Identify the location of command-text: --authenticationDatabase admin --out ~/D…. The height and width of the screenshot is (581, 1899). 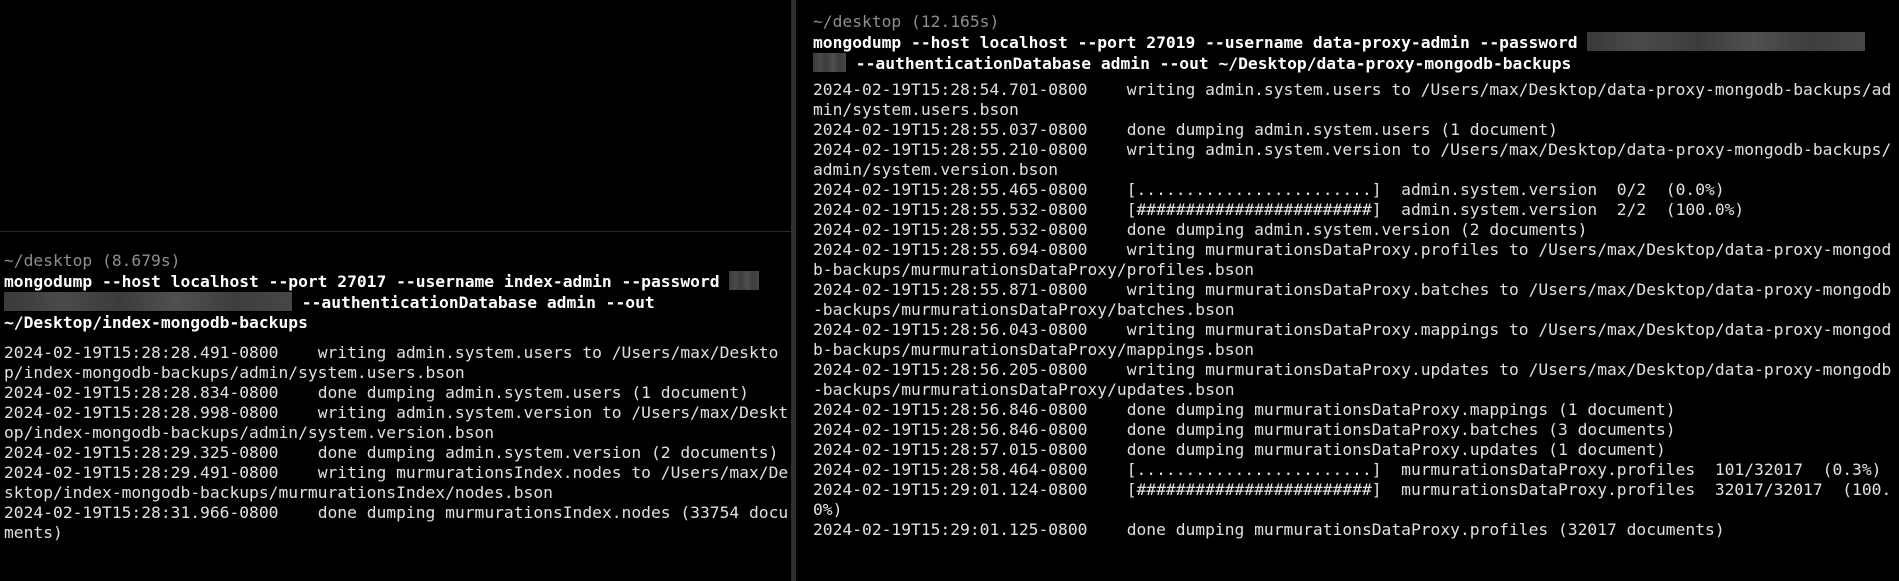
(1209, 63).